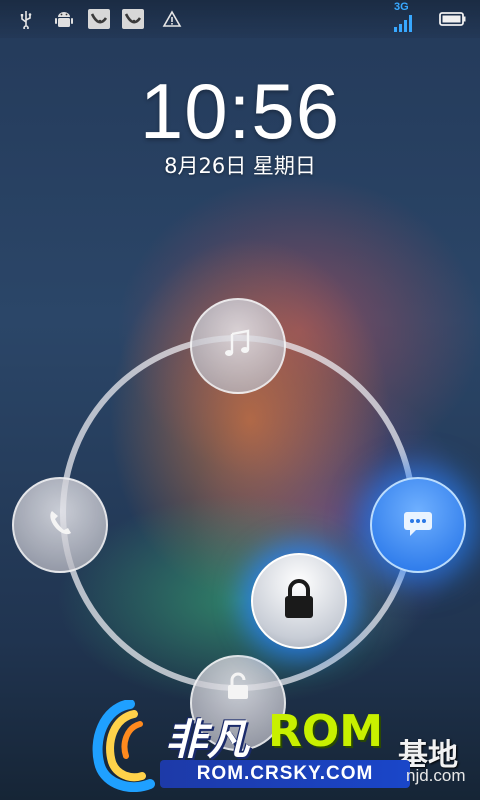 The height and width of the screenshot is (800, 480). I want to click on watermark-brand-cn: 非凡, so click(207, 739).